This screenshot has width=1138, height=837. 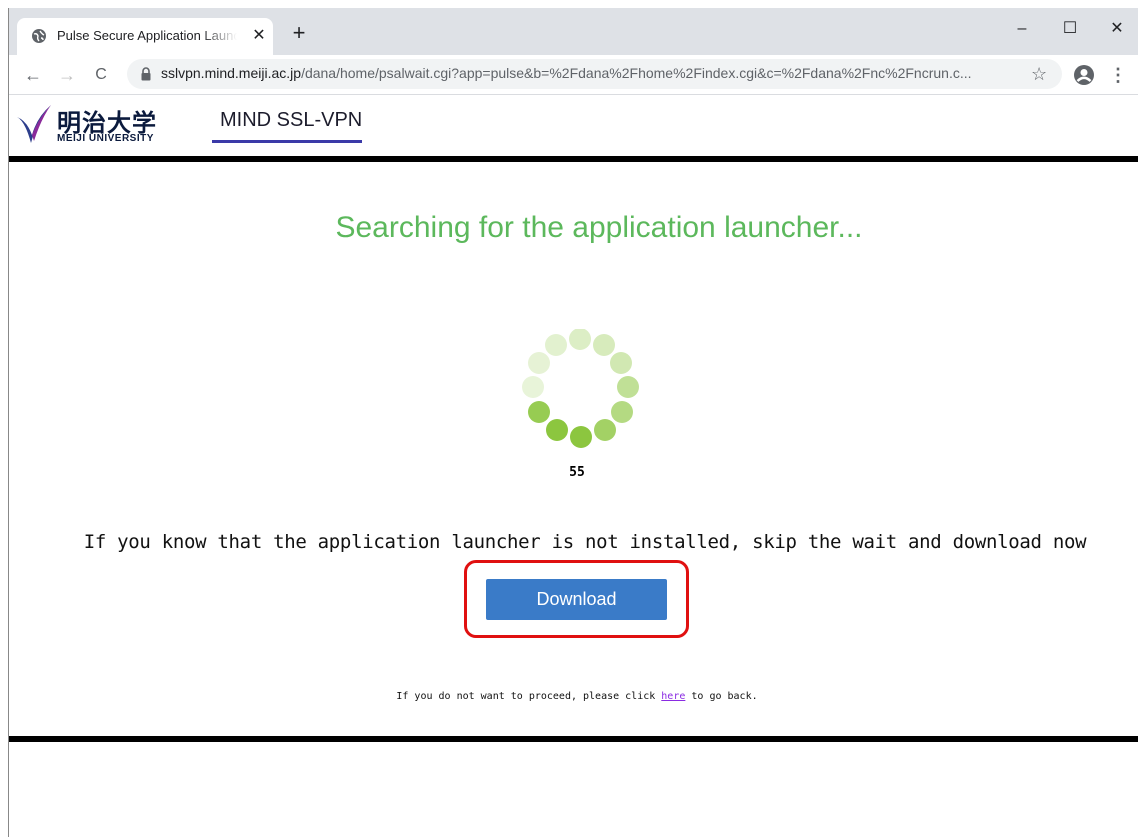 What do you see at coordinates (577, 472) in the screenshot?
I see `countdown-counter: 55` at bounding box center [577, 472].